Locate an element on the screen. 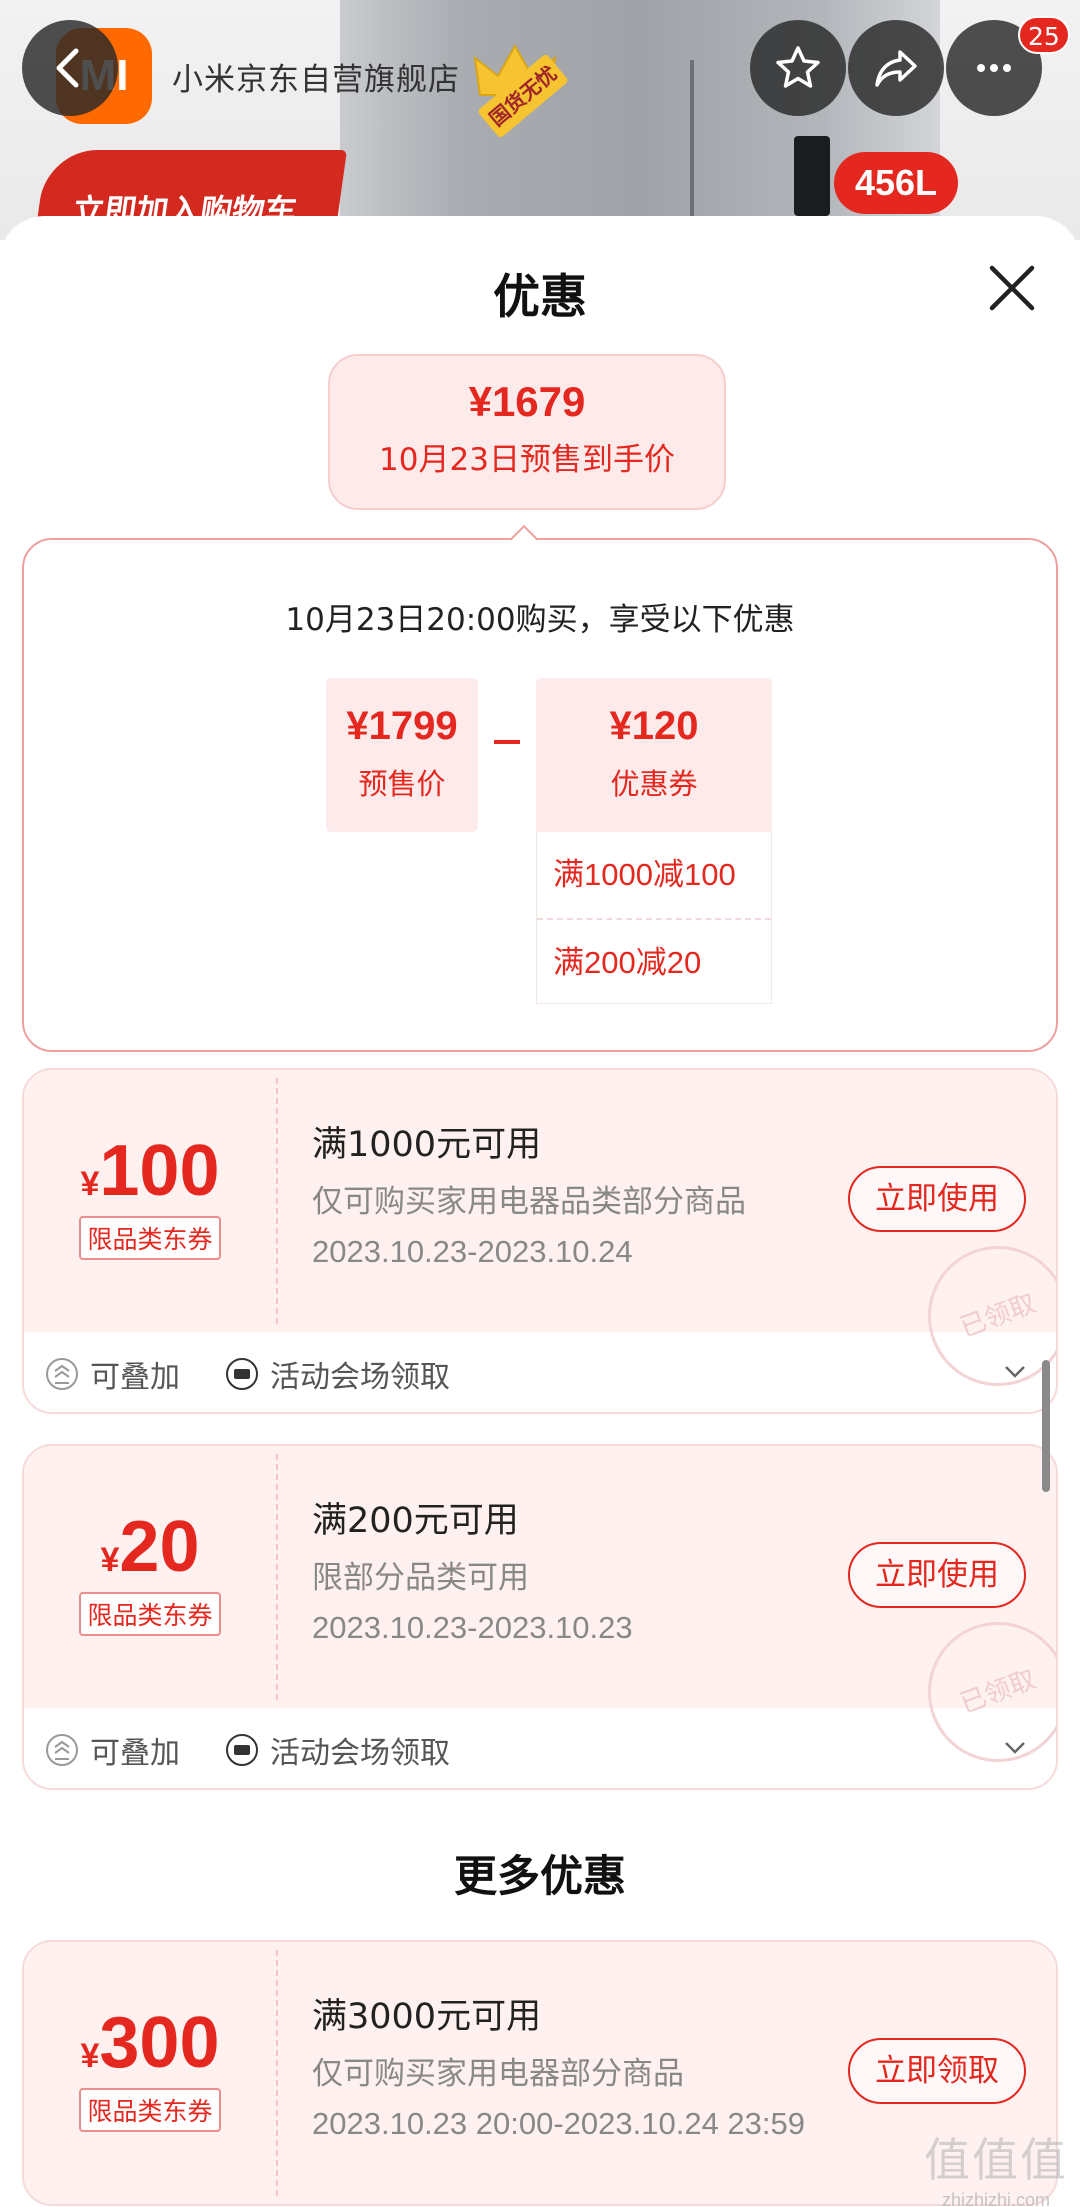 The width and height of the screenshot is (1080, 2207). watermark-logo: 值值值 is located at coordinates (996, 2160).